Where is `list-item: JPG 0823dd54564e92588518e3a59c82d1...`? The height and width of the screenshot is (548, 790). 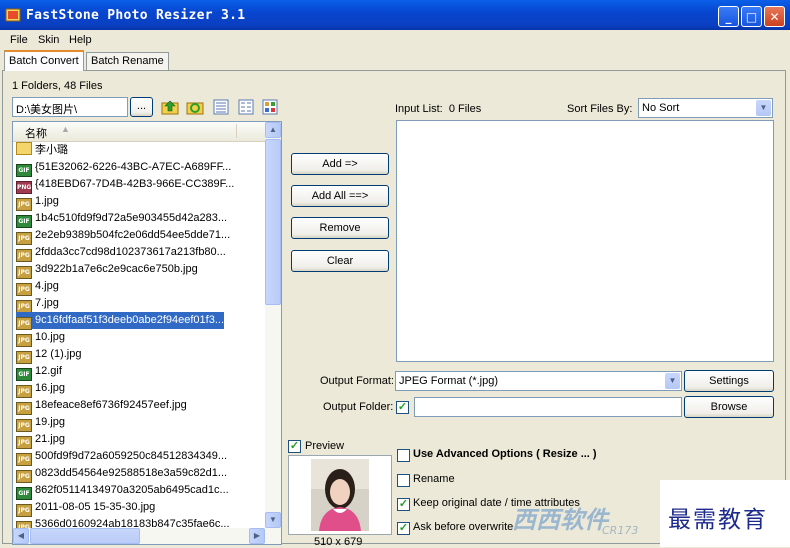 list-item: JPG 0823dd54564e92588518e3a59c82d1... is located at coordinates (121, 474).